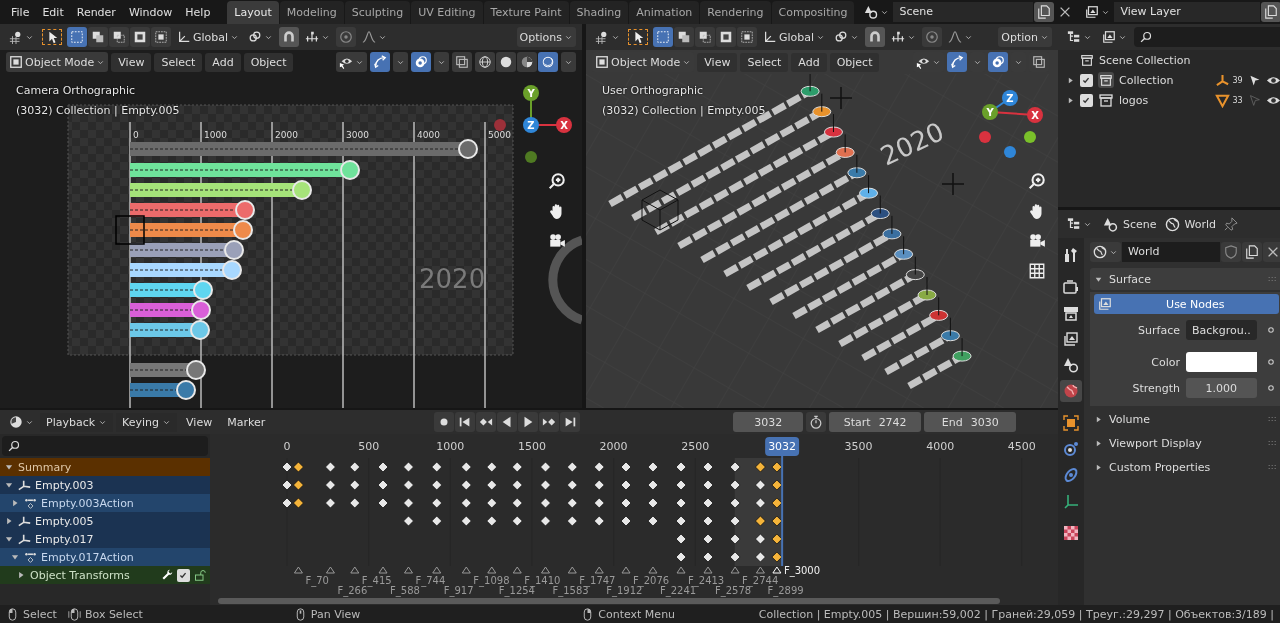 The image size is (1280, 623). I want to click on marker-label: F_2241, so click(678, 590).